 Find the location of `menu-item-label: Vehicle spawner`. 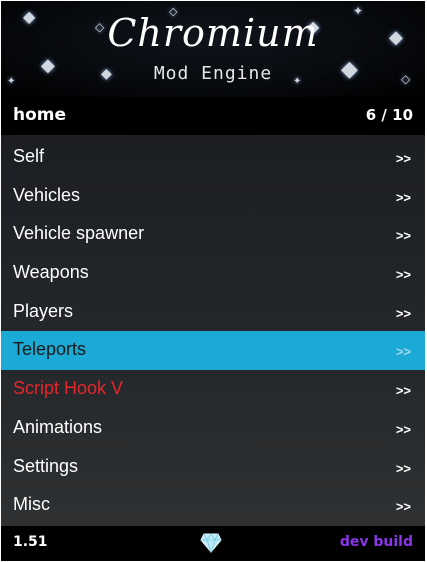

menu-item-label: Vehicle spawner is located at coordinates (79, 233).